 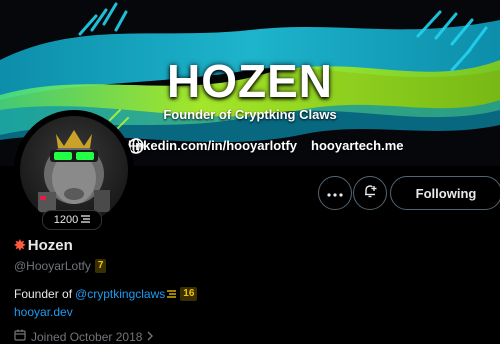 I want to click on bio: Founder of @cryptkingclaws 16, so click(x=106, y=294).